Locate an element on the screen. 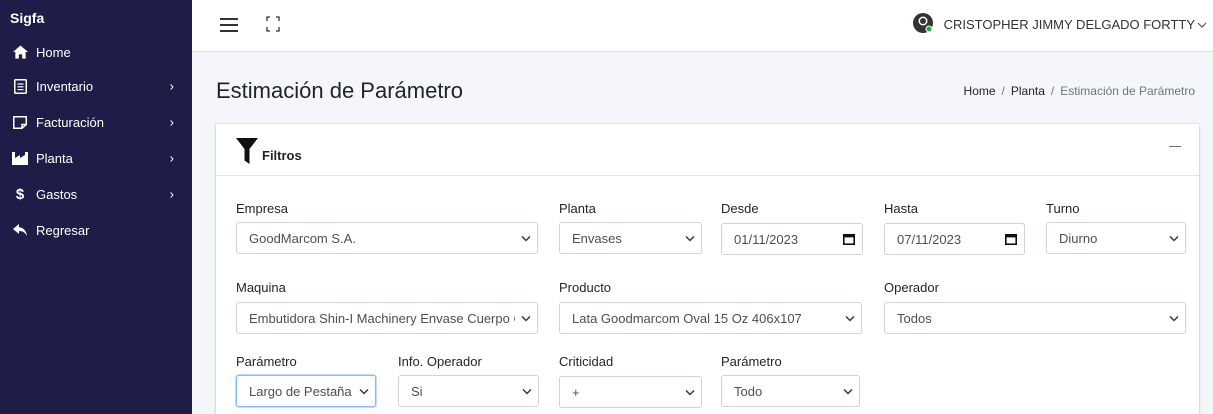  file-icon is located at coordinates (20, 86).